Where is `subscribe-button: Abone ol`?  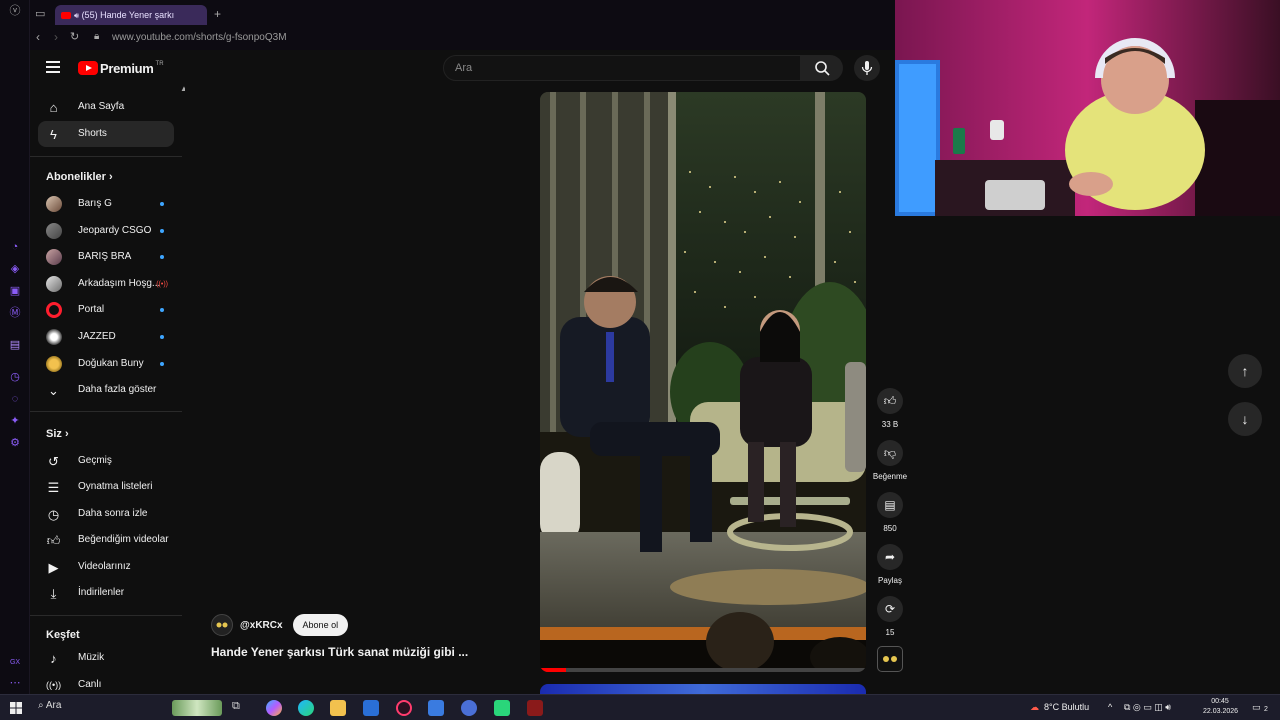
subscribe-button: Abone ol is located at coordinates (320, 625).